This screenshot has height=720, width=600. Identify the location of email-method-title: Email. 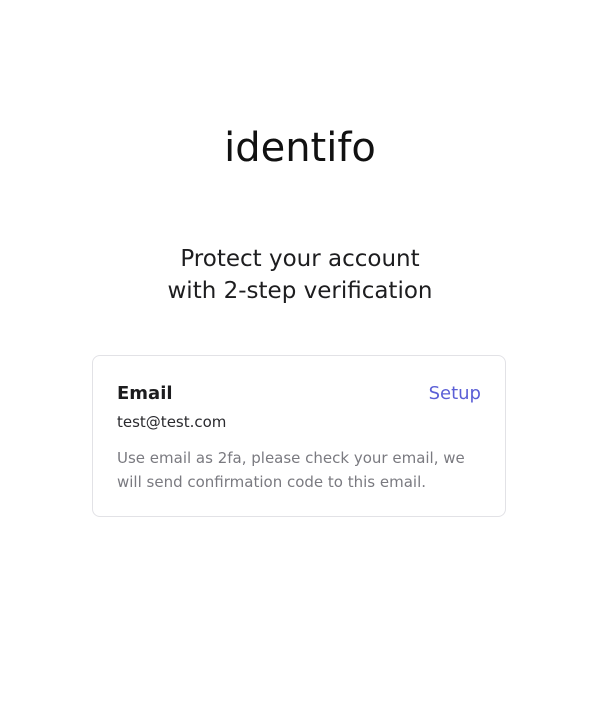
(145, 393).